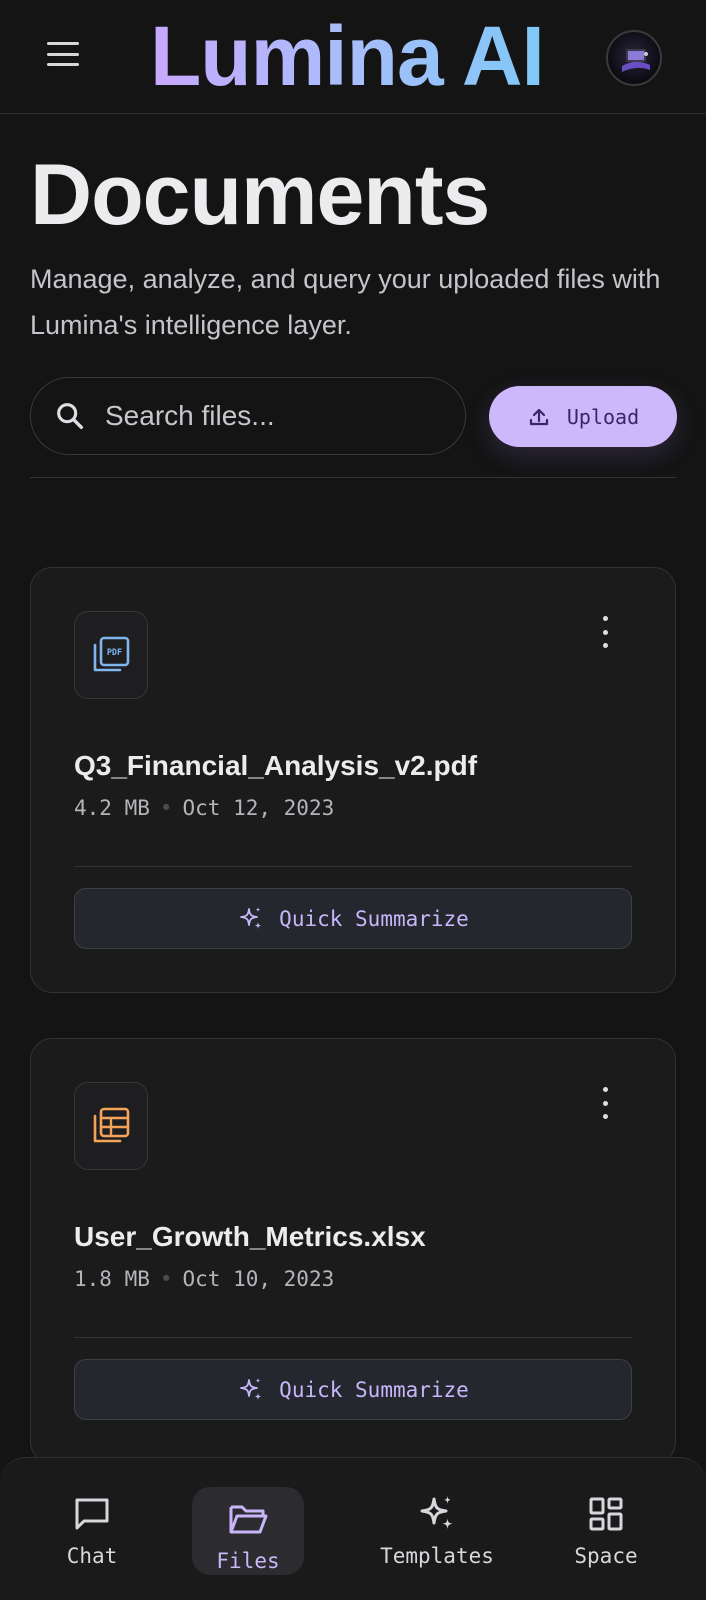 This screenshot has width=706, height=1600. I want to click on file-meta: 1.8 MB • Oct 10, 2023, so click(204, 1279).